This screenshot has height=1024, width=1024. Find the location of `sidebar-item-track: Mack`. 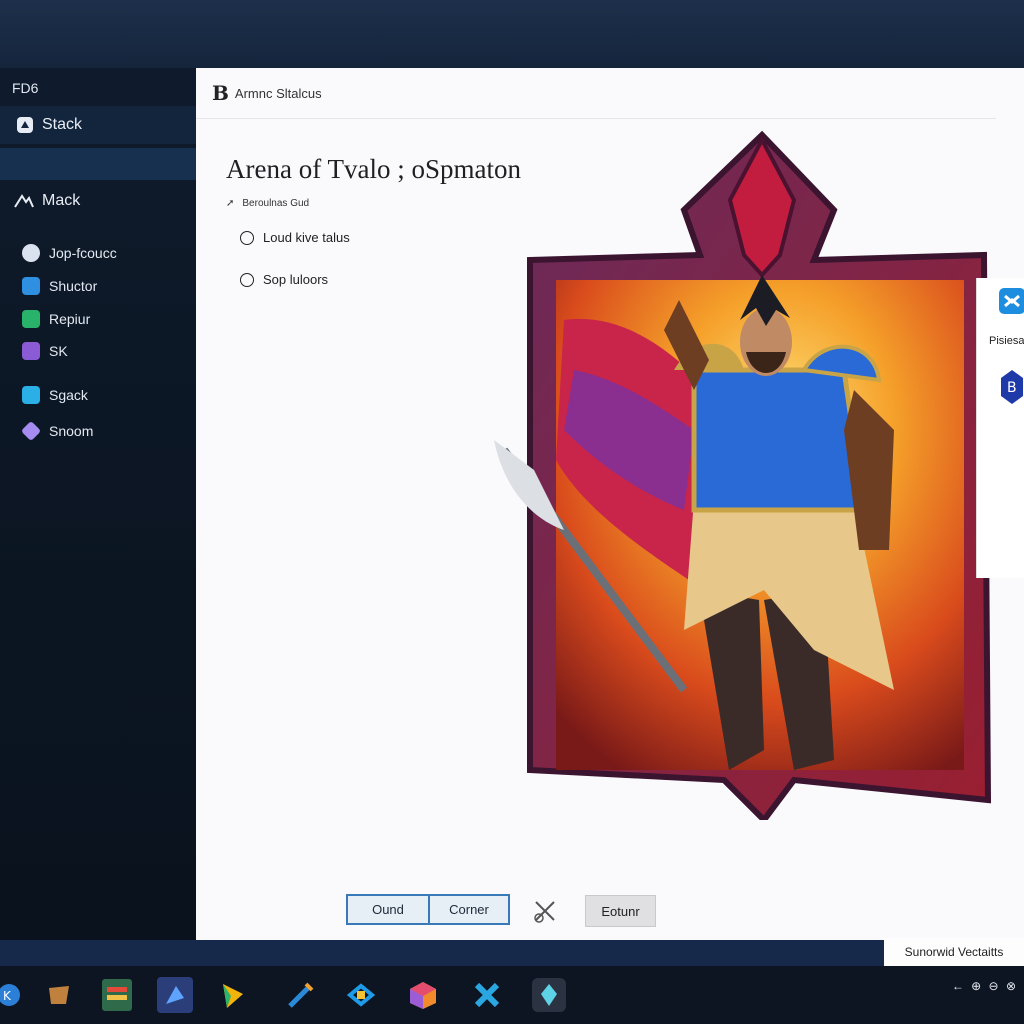

sidebar-item-track: Mack is located at coordinates (47, 201).